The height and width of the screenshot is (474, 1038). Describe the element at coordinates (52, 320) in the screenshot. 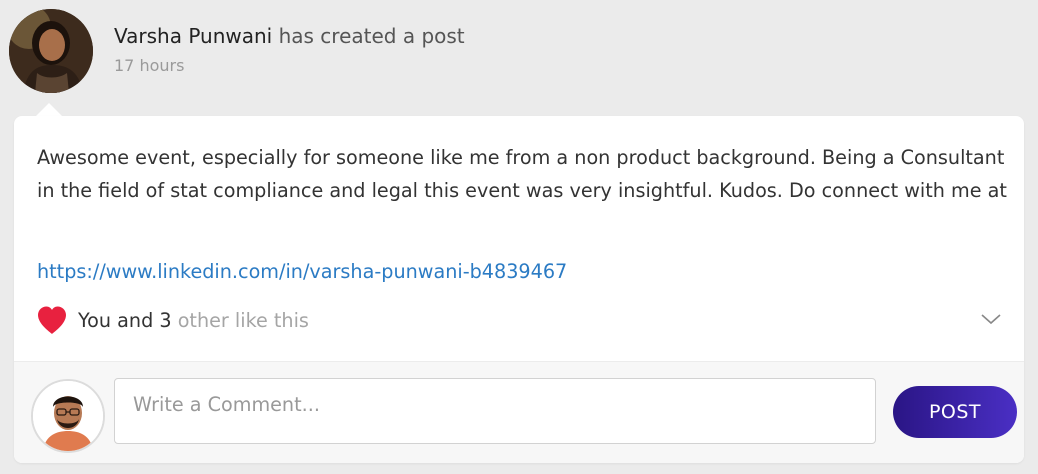

I see `heart-icon` at that location.